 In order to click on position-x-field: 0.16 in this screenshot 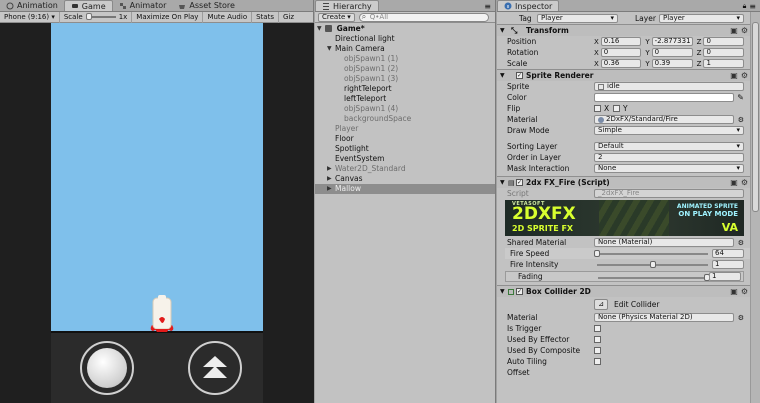, I will do `click(621, 41)`.